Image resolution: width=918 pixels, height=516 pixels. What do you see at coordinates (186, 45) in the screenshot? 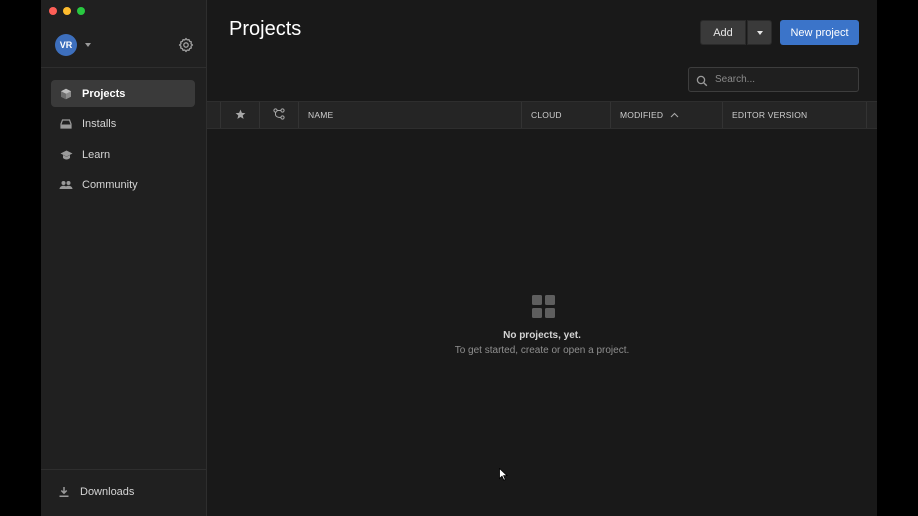
I see `gear-icon` at bounding box center [186, 45].